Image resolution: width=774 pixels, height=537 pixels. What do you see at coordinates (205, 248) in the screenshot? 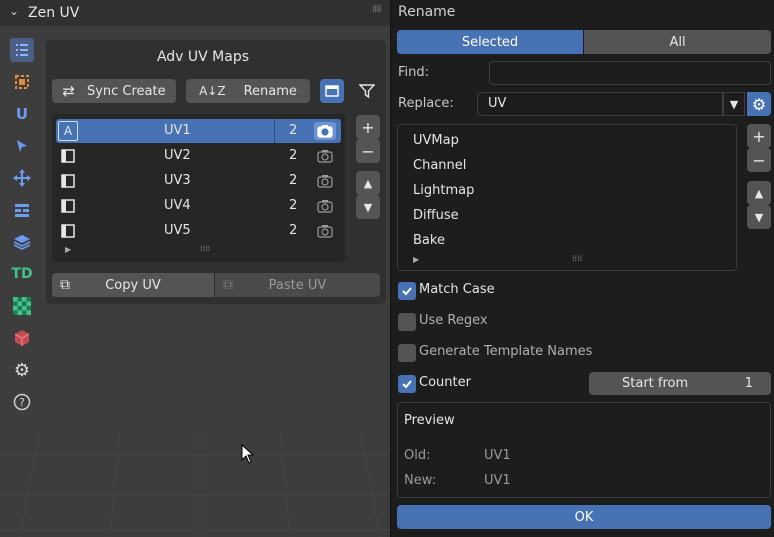
I see `list-resize-grip-icon: ⁞⁞⁞⁞` at bounding box center [205, 248].